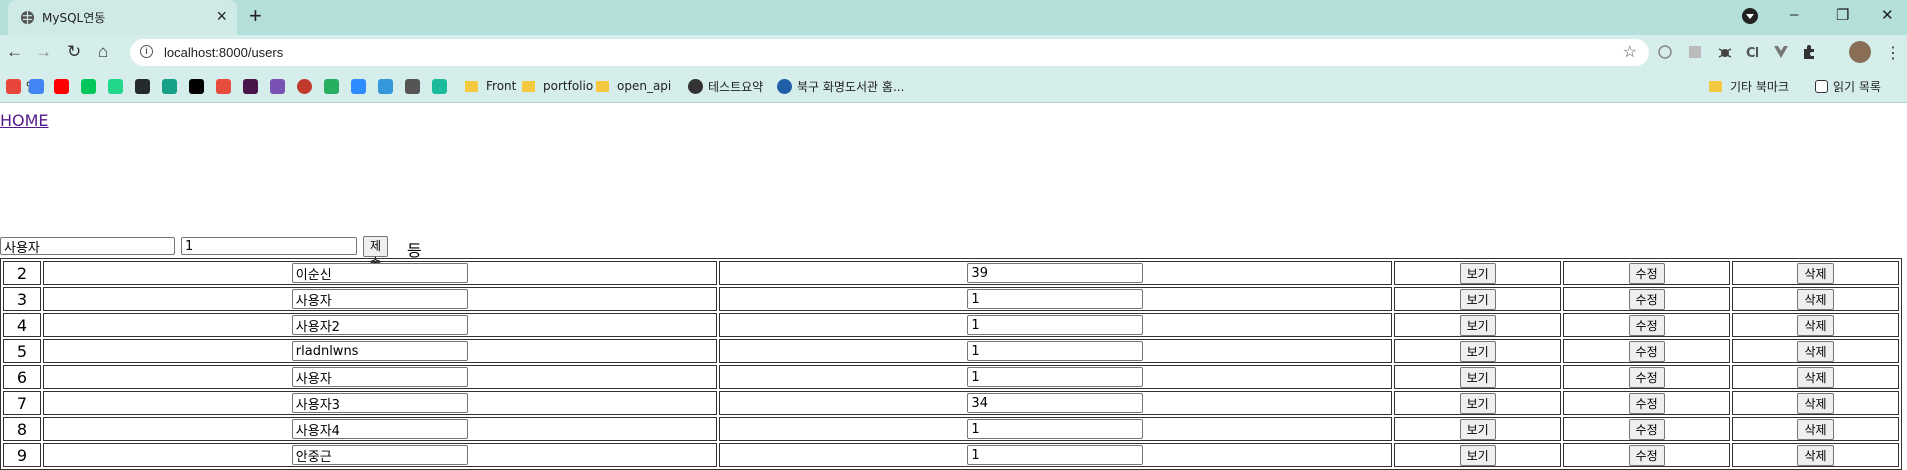 Image resolution: width=1907 pixels, height=470 pixels. Describe the element at coordinates (221, 16) in the screenshot. I see `close-tab-icon: ×` at that location.